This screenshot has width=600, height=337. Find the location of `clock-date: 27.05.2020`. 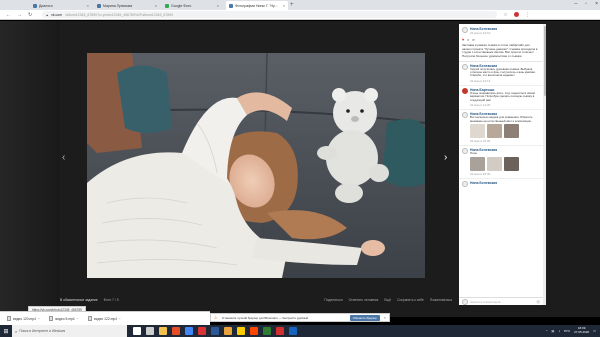

clock-date: 27.05.2020 is located at coordinates (582, 332).